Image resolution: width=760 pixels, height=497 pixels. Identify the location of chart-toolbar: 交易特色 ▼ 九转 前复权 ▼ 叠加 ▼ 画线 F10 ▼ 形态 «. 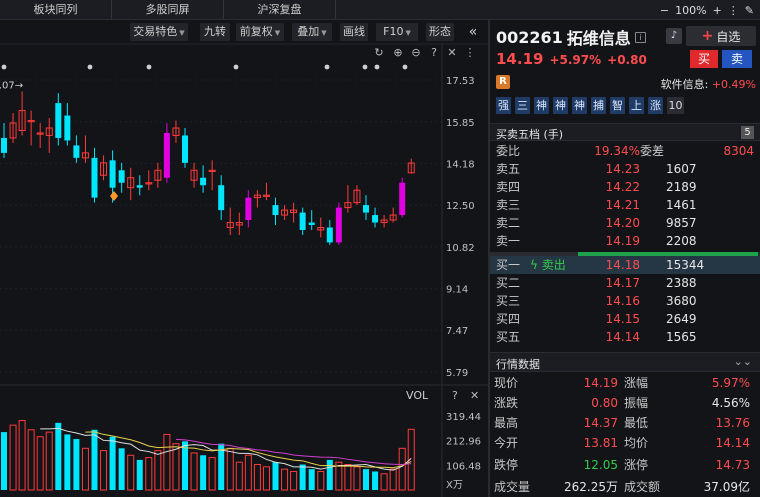
(244, 32).